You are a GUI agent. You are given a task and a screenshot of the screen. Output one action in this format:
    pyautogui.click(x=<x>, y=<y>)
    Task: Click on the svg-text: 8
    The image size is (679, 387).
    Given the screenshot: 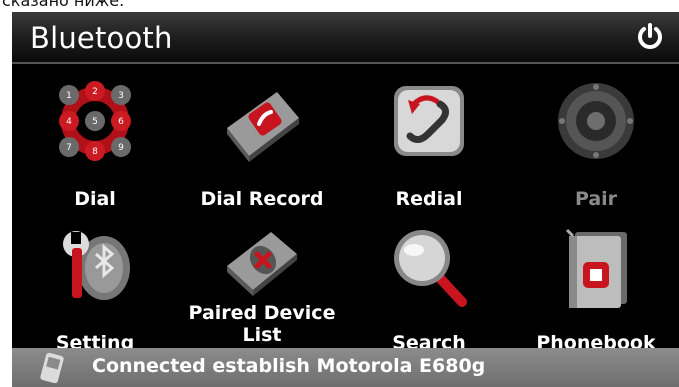 What is the action you would take?
    pyautogui.click(x=95, y=152)
    